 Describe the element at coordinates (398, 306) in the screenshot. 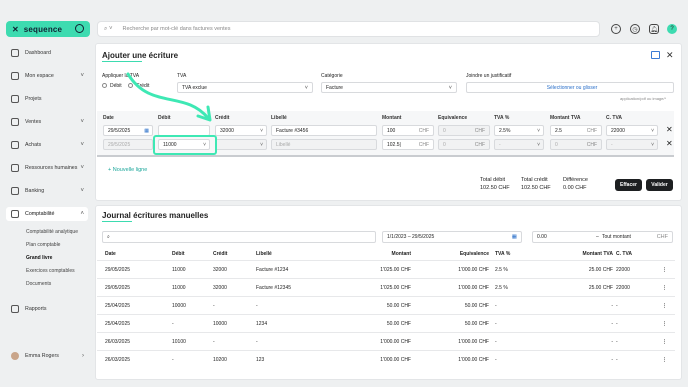

I see `cell-montant: 50.00 CHF` at that location.